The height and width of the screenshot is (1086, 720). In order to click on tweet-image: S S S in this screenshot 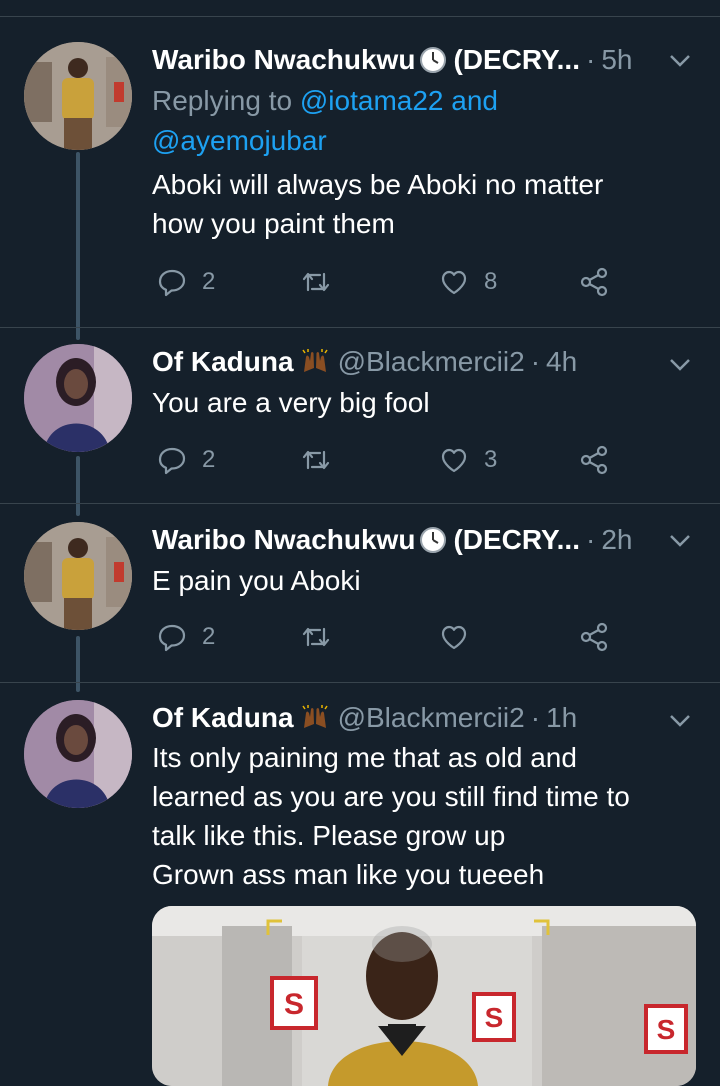, I will do `click(424, 996)`.